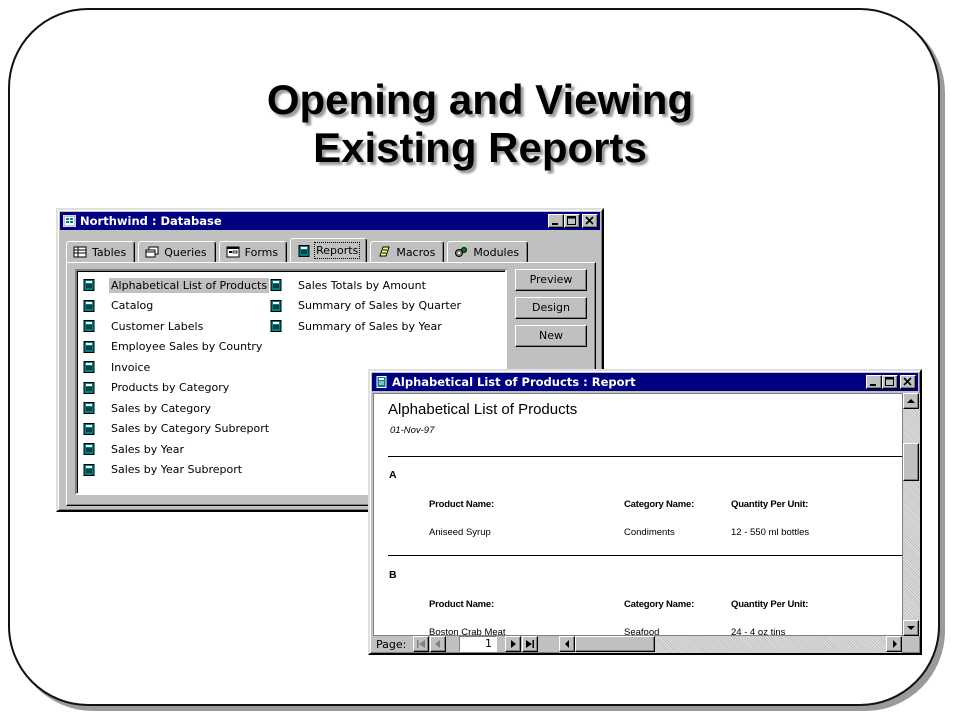 Image resolution: width=960 pixels, height=720 pixels. I want to click on arrow-down-icon, so click(911, 628).